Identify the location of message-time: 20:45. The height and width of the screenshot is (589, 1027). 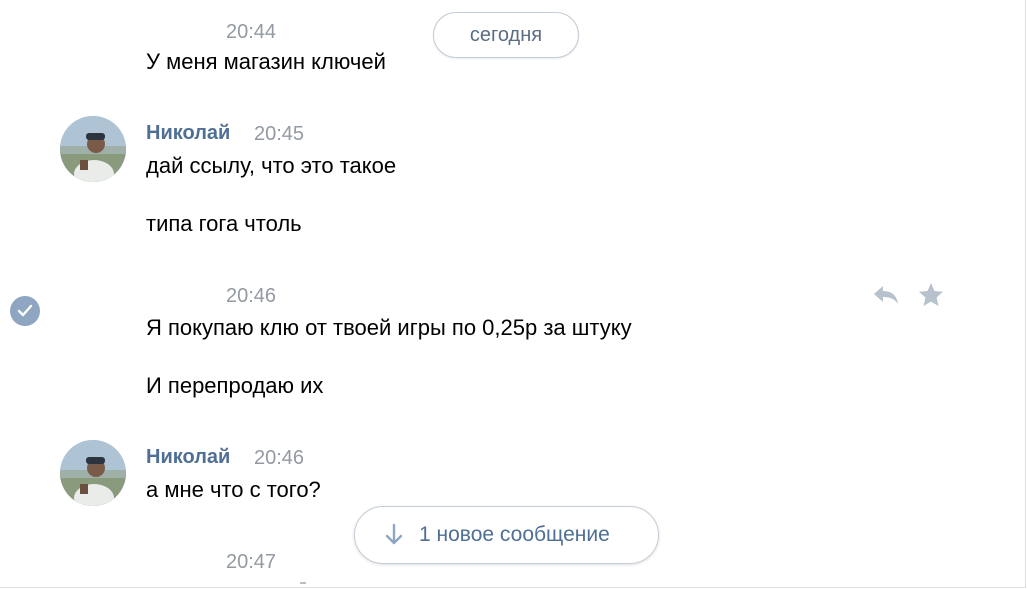
(279, 134).